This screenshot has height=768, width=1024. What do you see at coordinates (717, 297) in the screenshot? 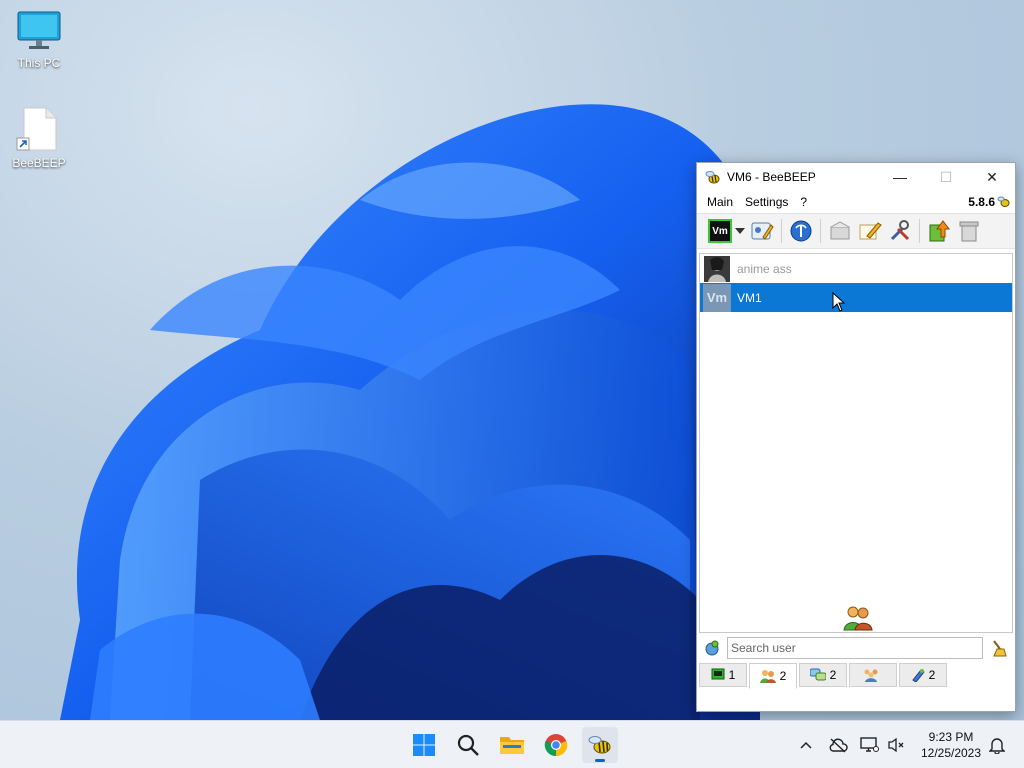
I see `user-initials-avatar: Vm` at bounding box center [717, 297].